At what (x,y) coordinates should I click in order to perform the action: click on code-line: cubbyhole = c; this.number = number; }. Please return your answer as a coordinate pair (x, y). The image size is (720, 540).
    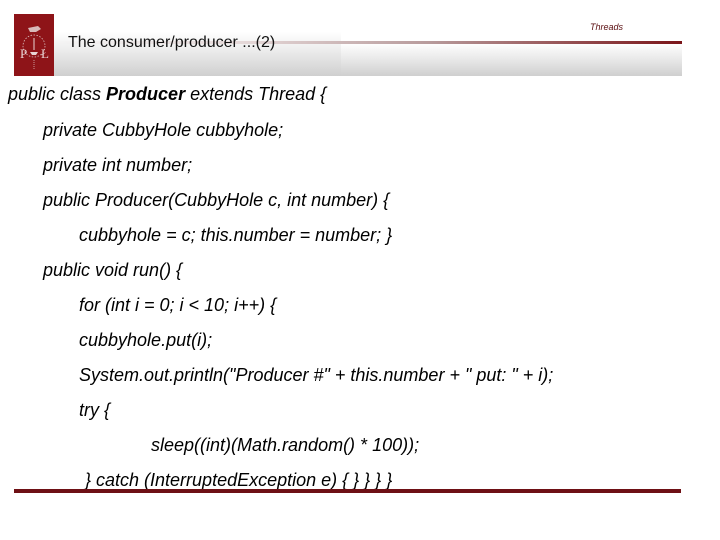
    Looking at the image, I should click on (236, 235).